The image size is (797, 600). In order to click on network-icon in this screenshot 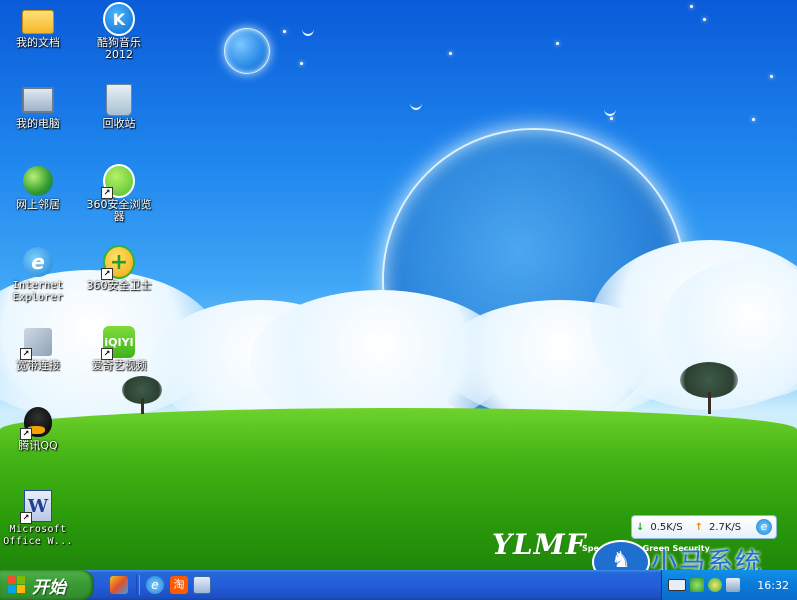, I will do `click(38, 181)`.